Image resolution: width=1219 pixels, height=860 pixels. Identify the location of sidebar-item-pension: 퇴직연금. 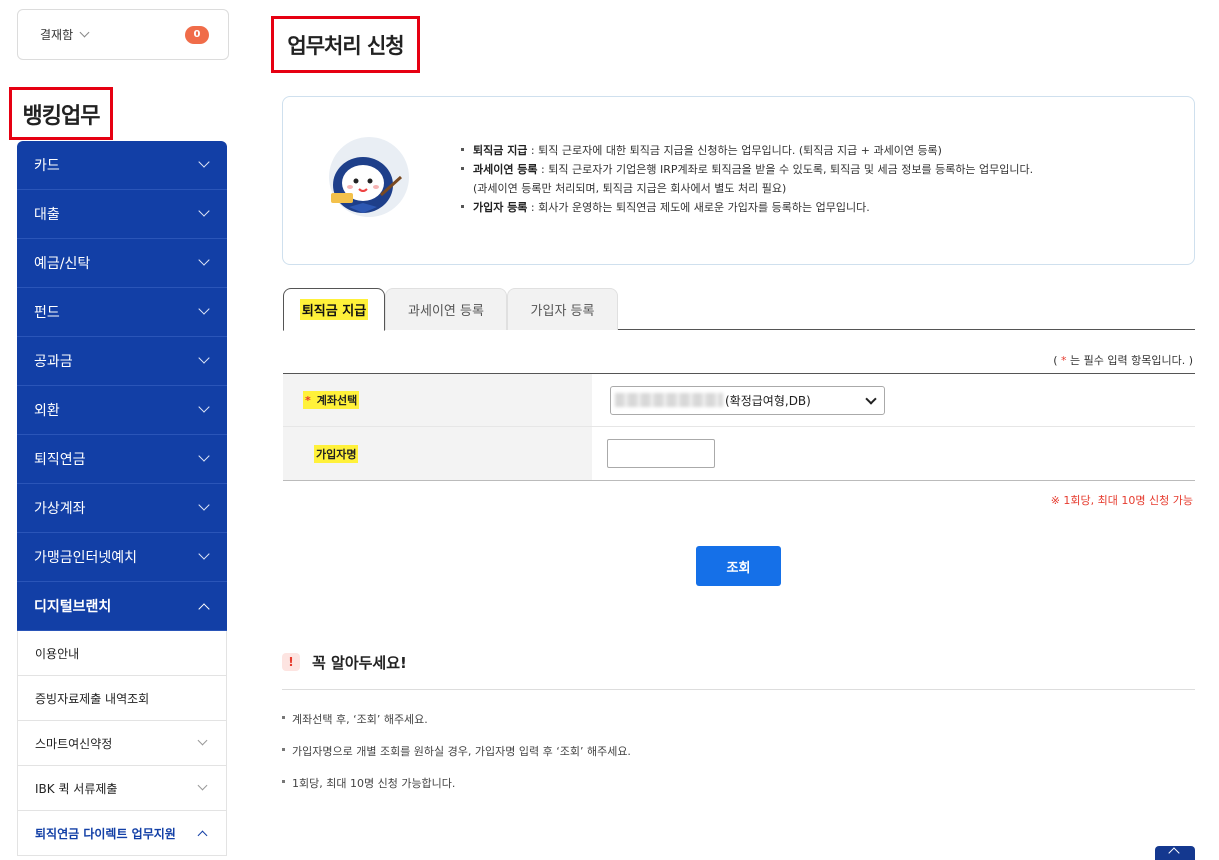
(122, 459).